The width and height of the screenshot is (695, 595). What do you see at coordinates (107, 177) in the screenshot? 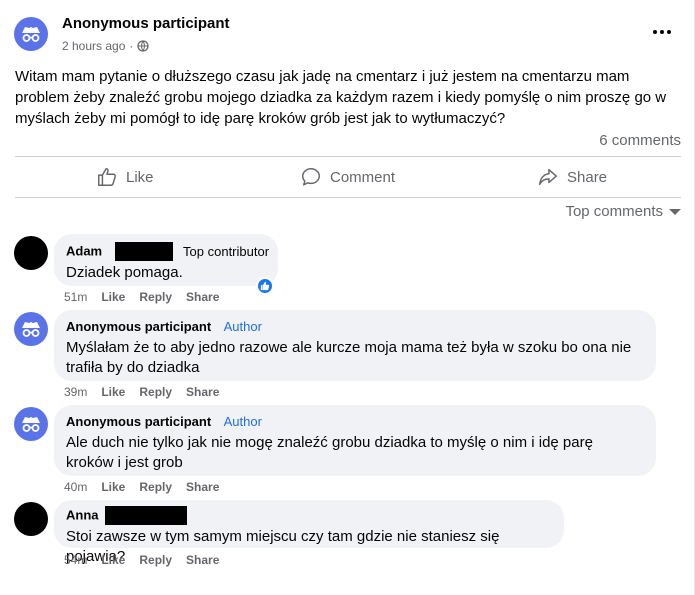
I see `thumbs-up-icon` at bounding box center [107, 177].